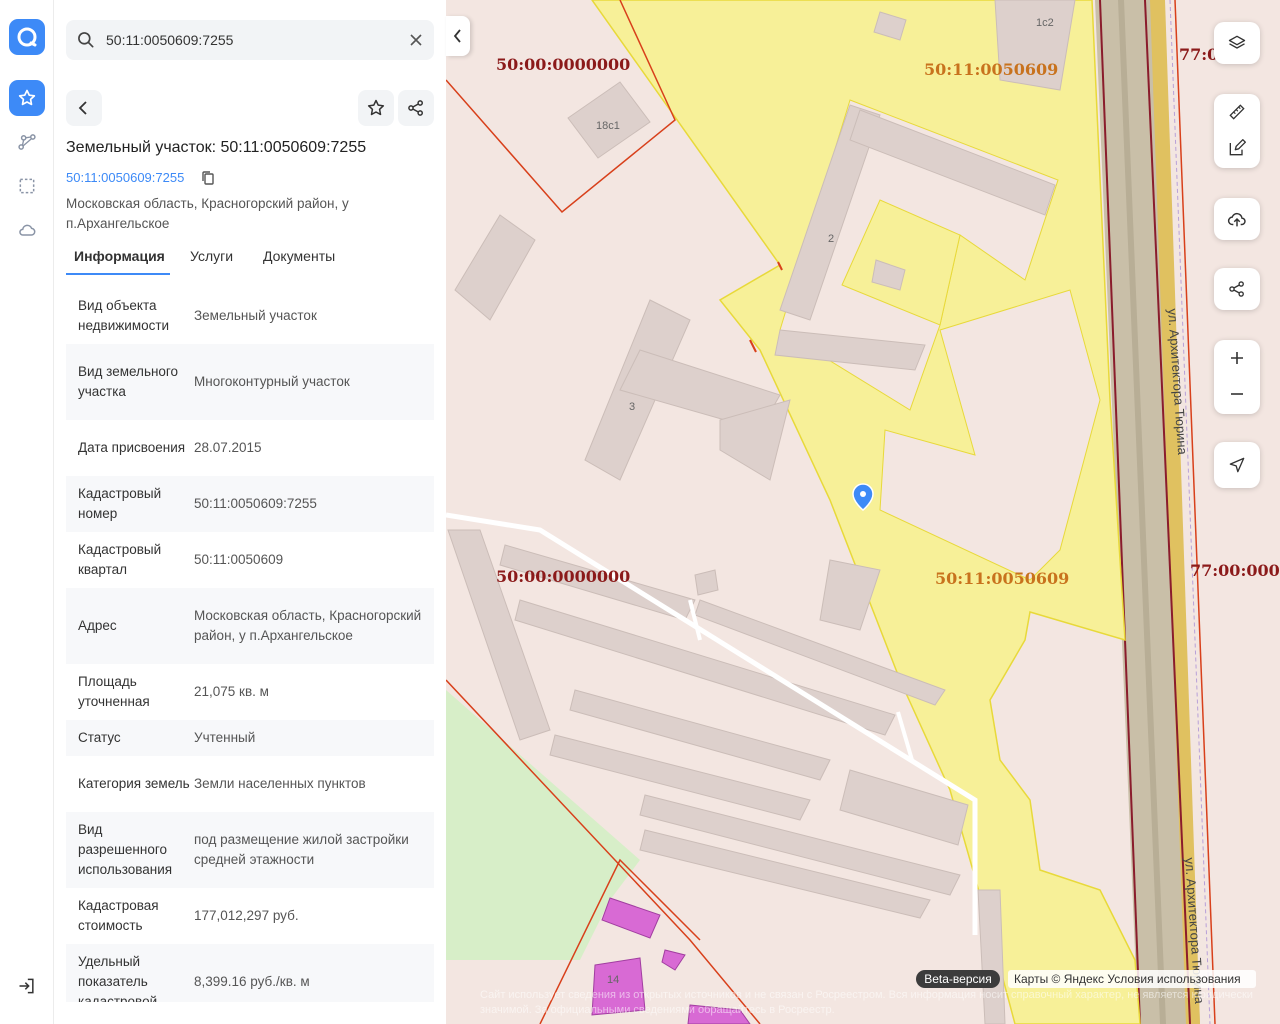 The height and width of the screenshot is (1024, 1280). I want to click on logo-icon, so click(27, 37).